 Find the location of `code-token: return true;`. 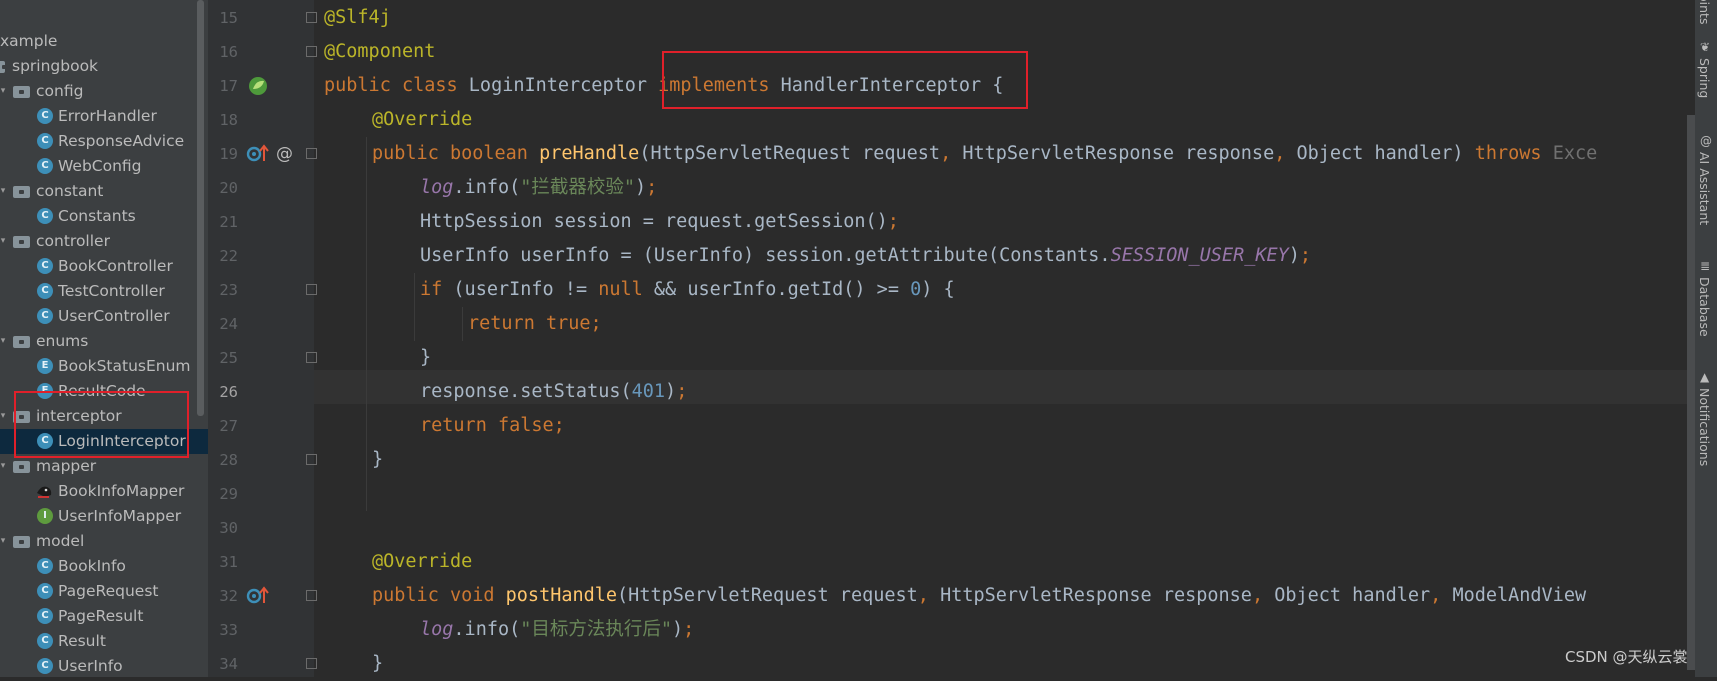

code-token: return true; is located at coordinates (535, 323).